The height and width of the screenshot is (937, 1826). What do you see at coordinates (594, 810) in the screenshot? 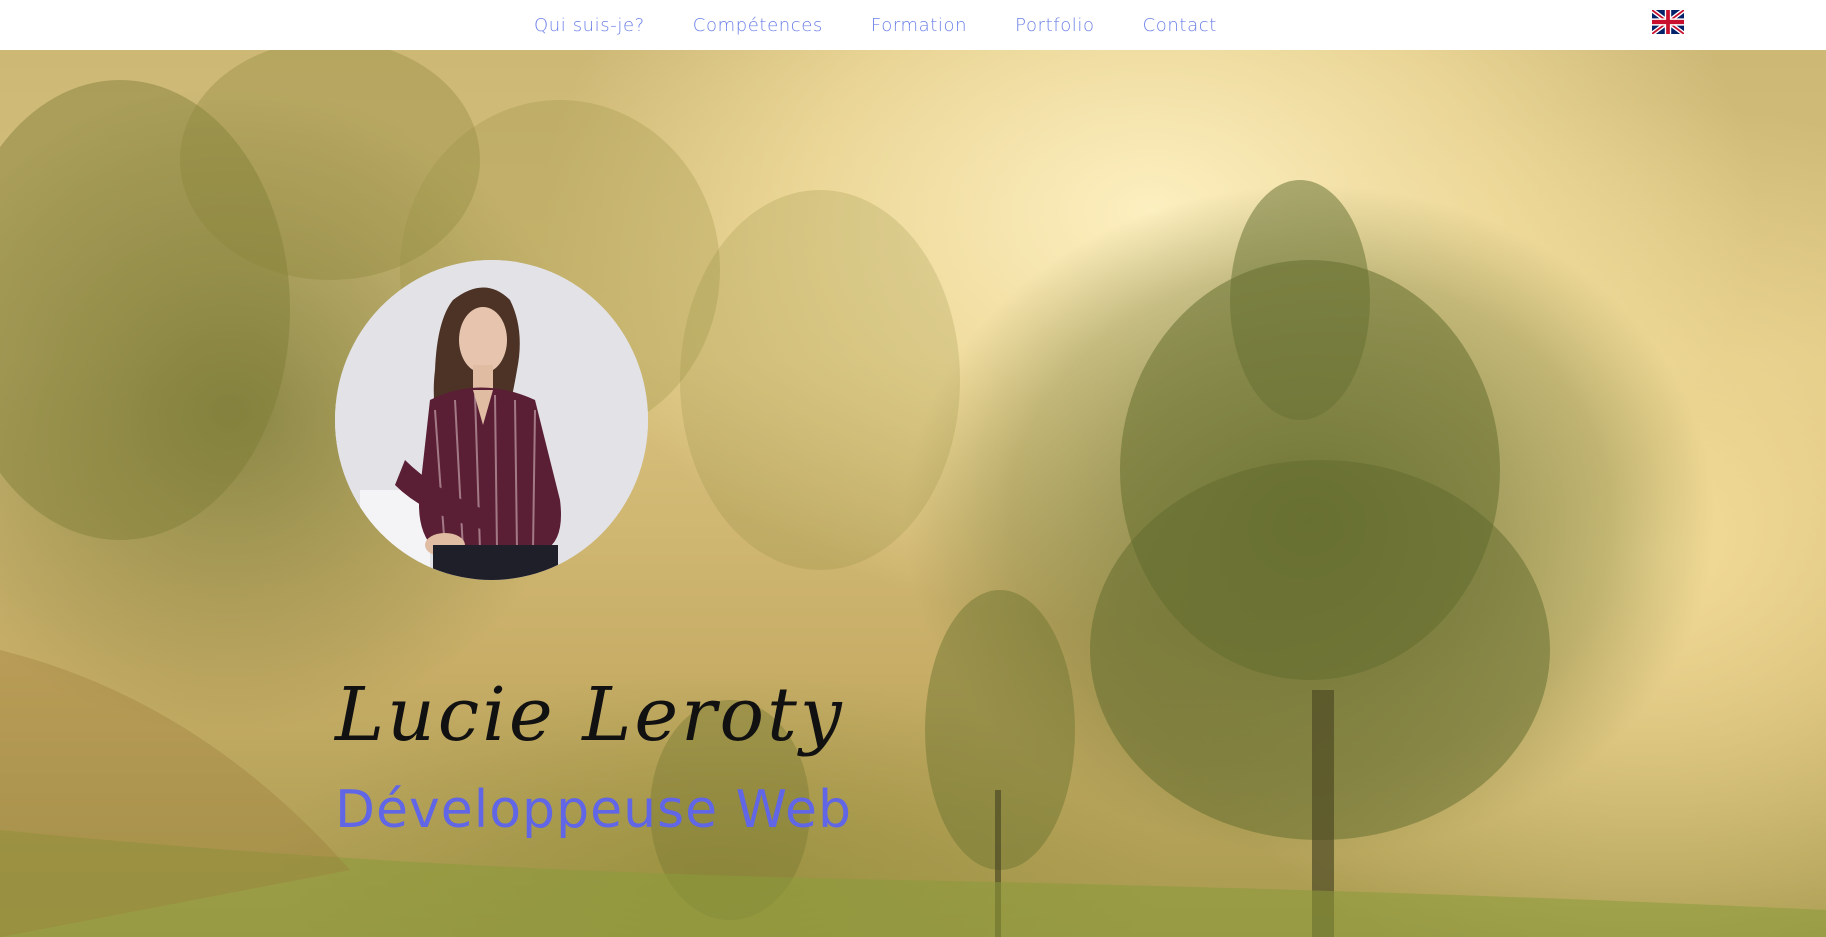
I see `job-title: Développeuse Web` at bounding box center [594, 810].